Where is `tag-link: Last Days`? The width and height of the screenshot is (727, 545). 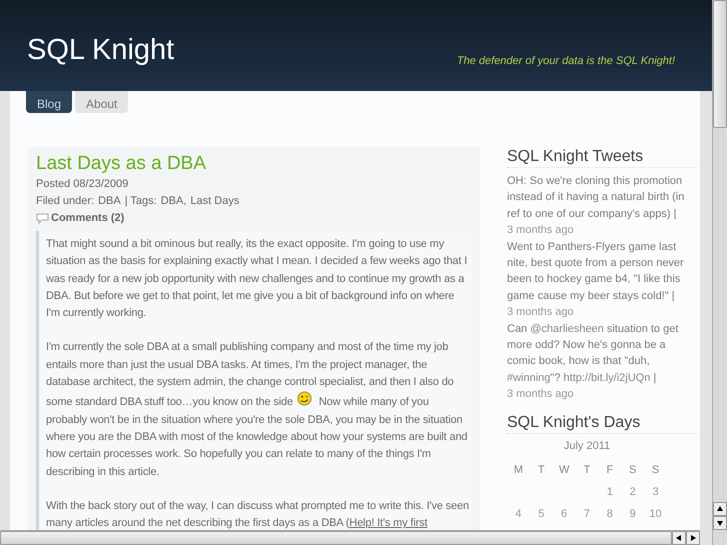 tag-link: Last Days is located at coordinates (215, 201).